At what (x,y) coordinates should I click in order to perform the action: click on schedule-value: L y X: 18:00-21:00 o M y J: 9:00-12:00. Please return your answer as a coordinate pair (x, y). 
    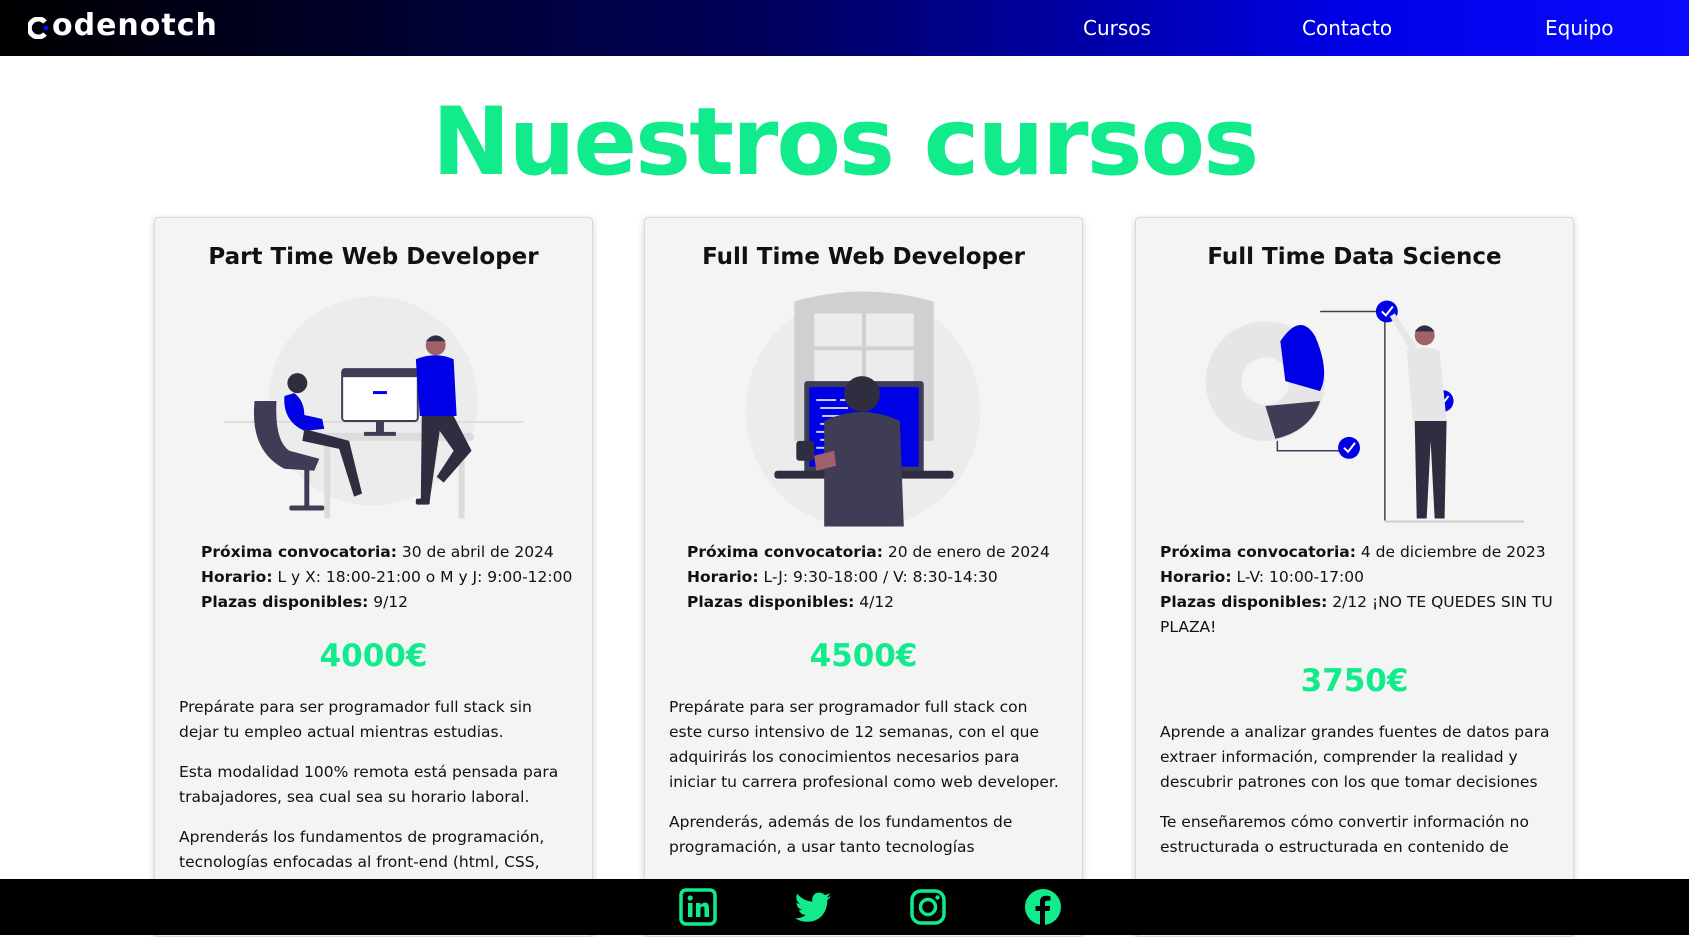
    Looking at the image, I should click on (422, 577).